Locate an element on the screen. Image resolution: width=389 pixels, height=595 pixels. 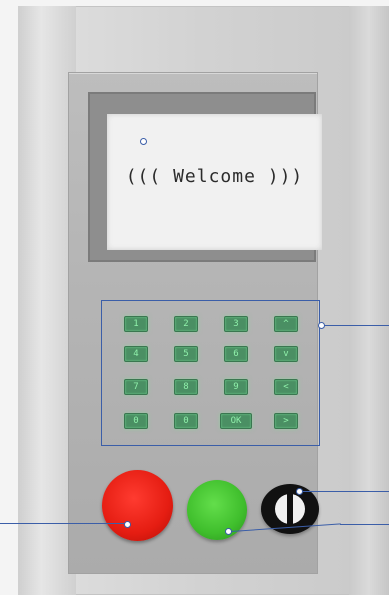
key-4: 4 is located at coordinates (136, 354).